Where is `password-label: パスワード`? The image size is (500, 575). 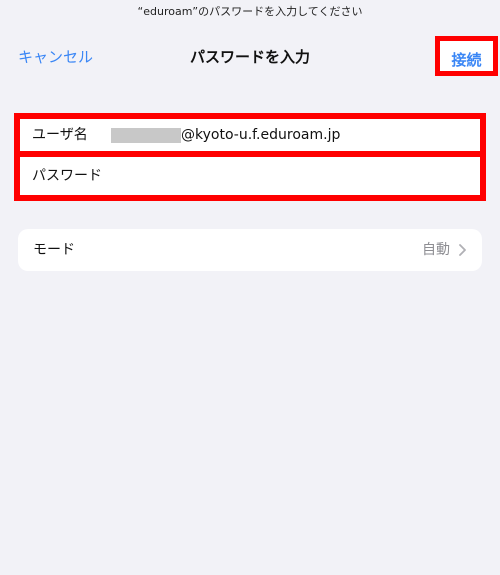
password-label: パスワード is located at coordinates (67, 176).